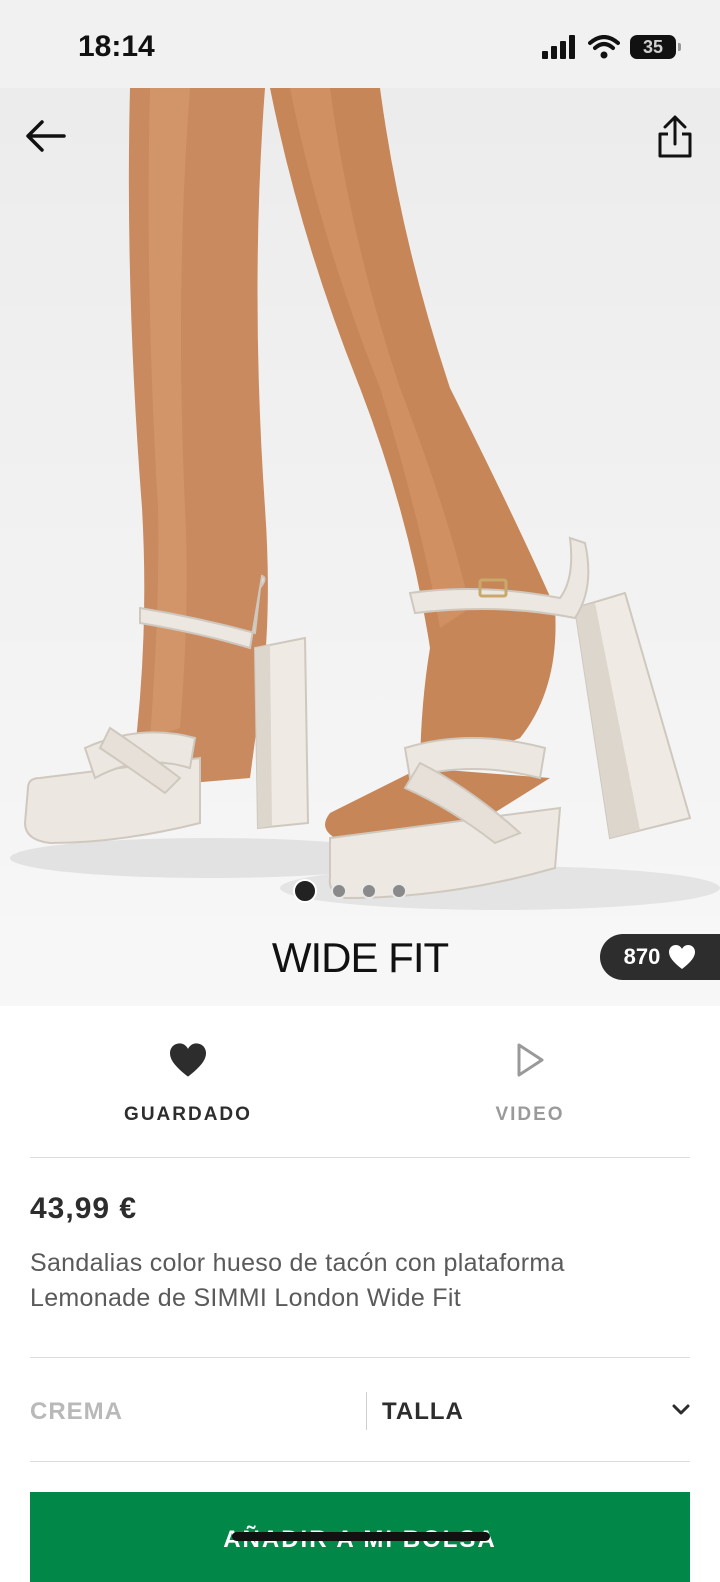 The width and height of the screenshot is (720, 1582). What do you see at coordinates (530, 1114) in the screenshot?
I see `video-label: VIDEO` at bounding box center [530, 1114].